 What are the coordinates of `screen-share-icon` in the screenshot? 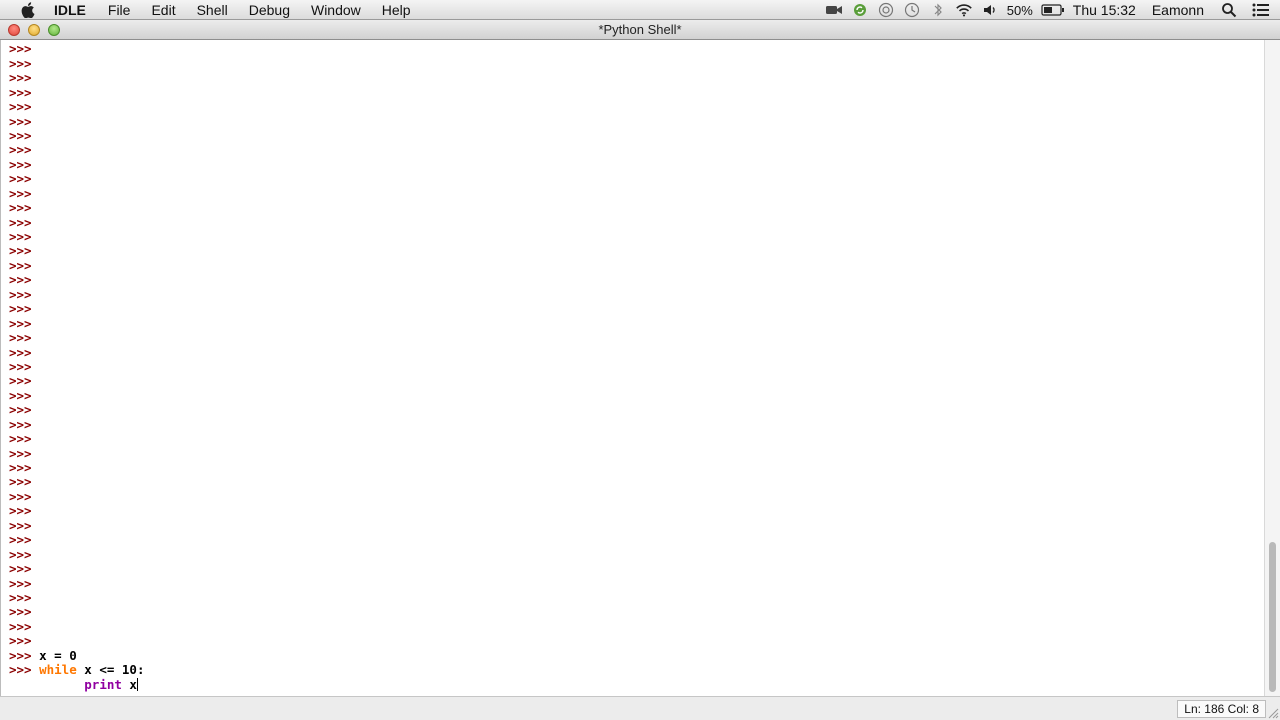 It's located at (886, 10).